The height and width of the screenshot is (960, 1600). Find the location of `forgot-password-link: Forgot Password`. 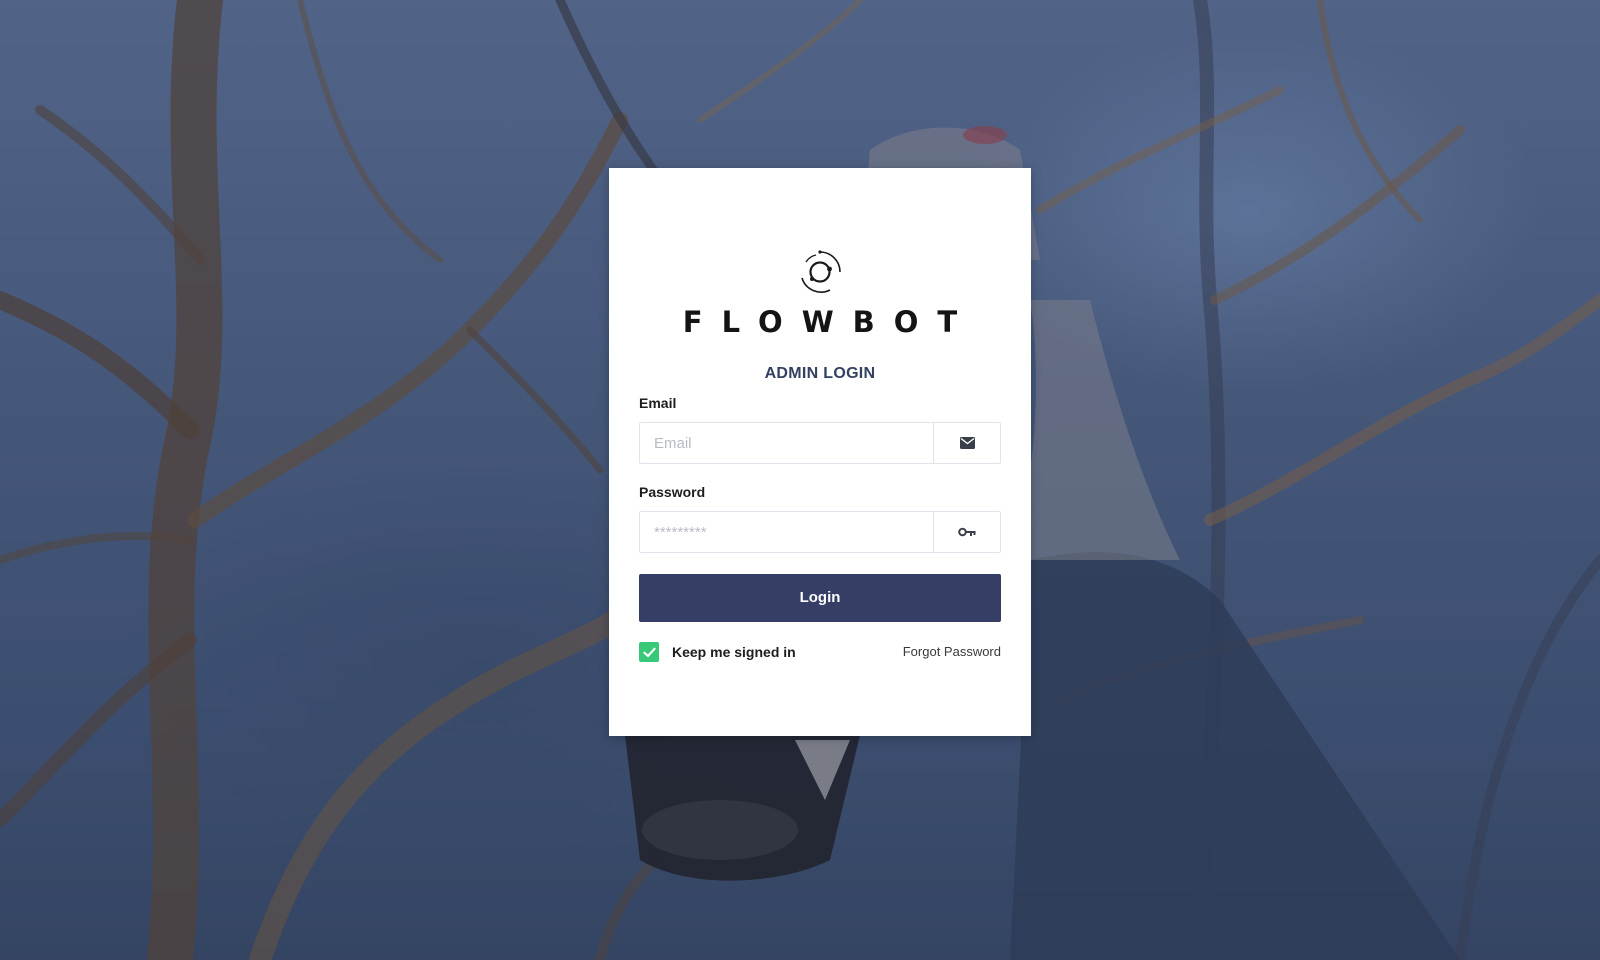

forgot-password-link: Forgot Password is located at coordinates (952, 651).